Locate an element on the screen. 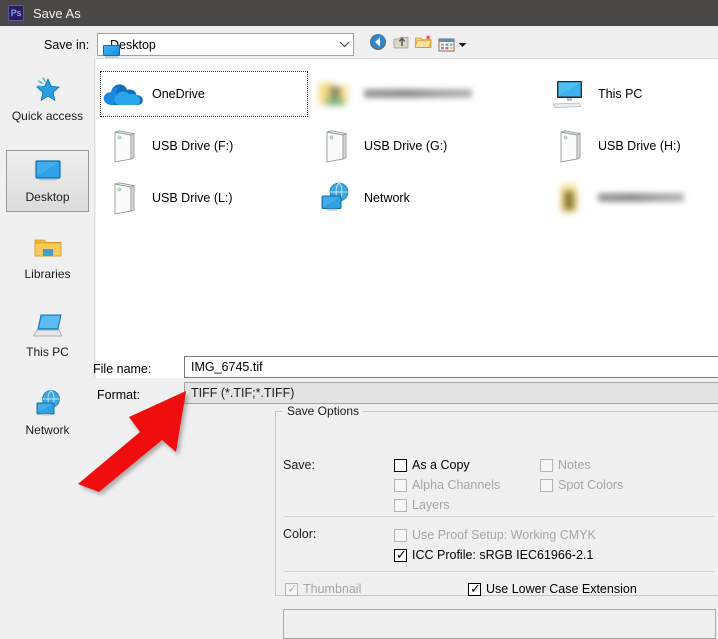  folder-icon is located at coordinates (48, 248).